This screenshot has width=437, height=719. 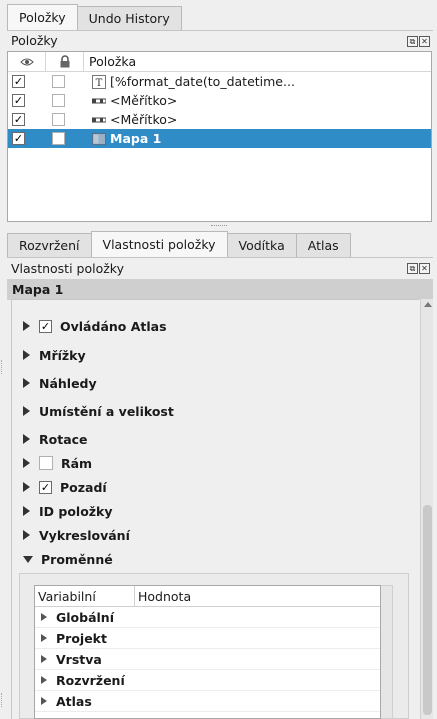 What do you see at coordinates (207, 680) in the screenshot?
I see `table-row: Rozvržení` at bounding box center [207, 680].